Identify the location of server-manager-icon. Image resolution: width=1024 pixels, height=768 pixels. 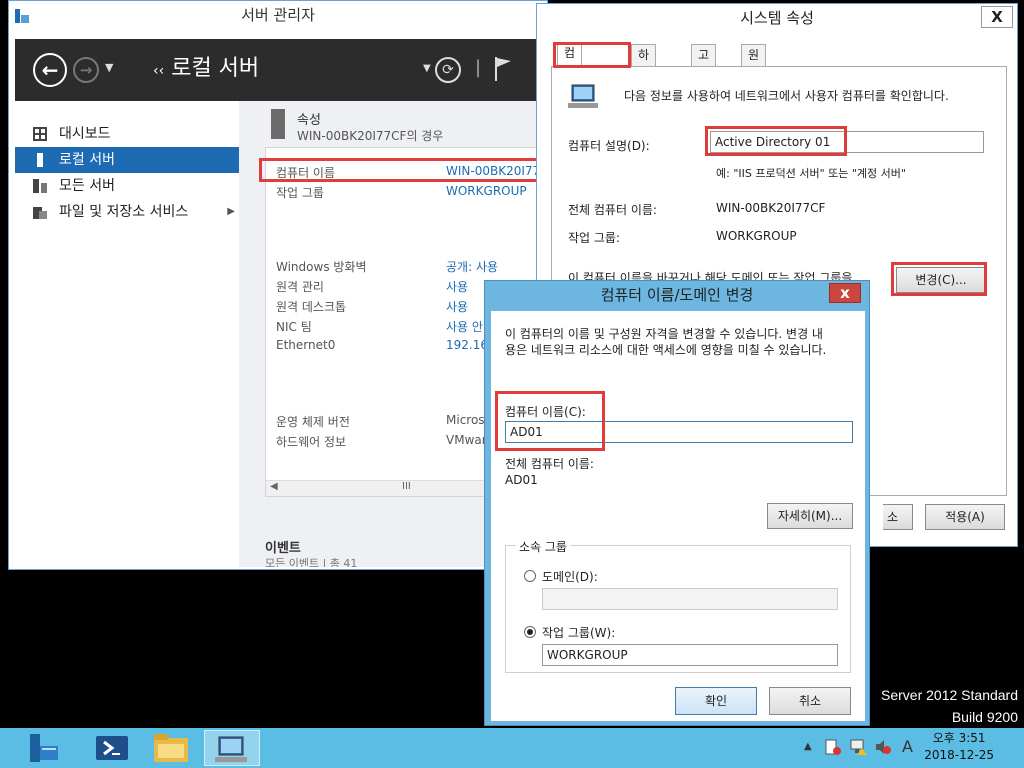
(44, 748).